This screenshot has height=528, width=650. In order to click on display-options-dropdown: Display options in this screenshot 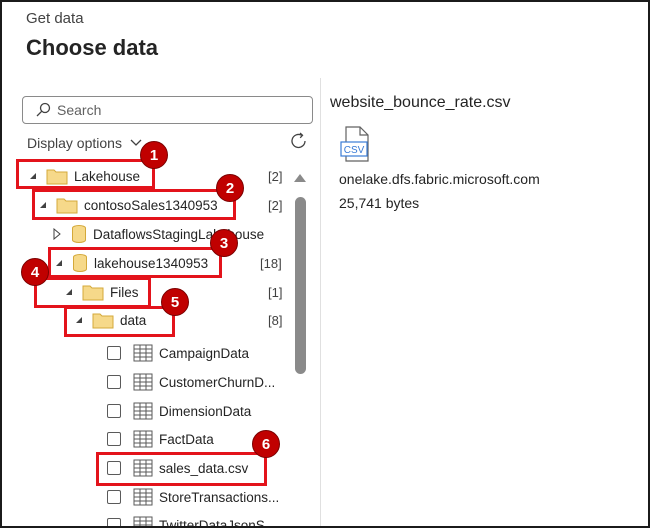, I will do `click(84, 143)`.